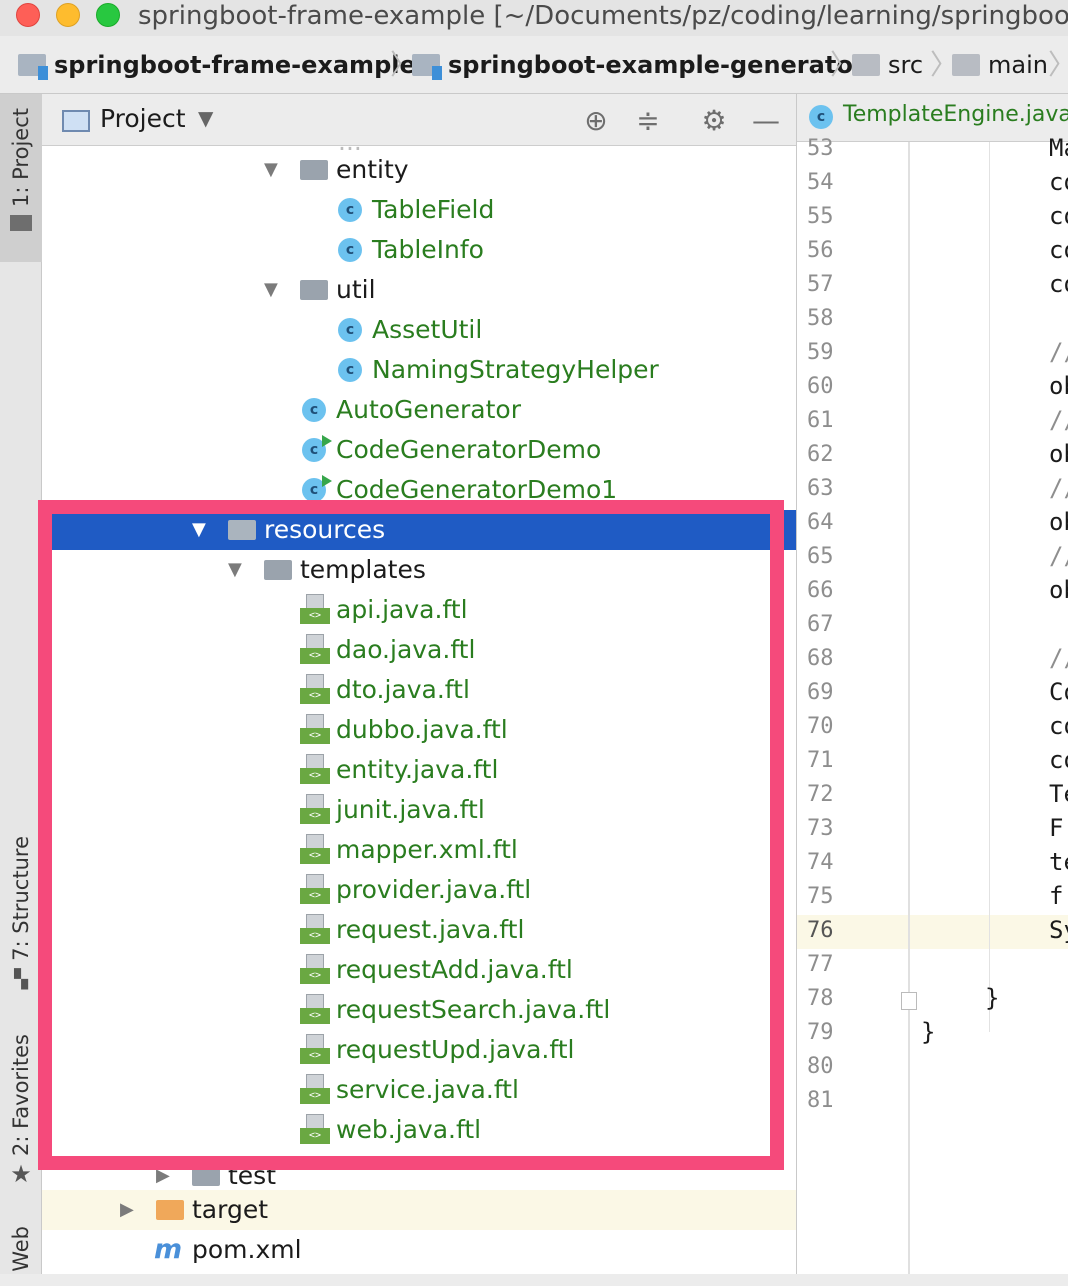 This screenshot has height=1286, width=1068. Describe the element at coordinates (419, 450) in the screenshot. I see `tree-row-class: c CodeGeneratorDemo` at that location.